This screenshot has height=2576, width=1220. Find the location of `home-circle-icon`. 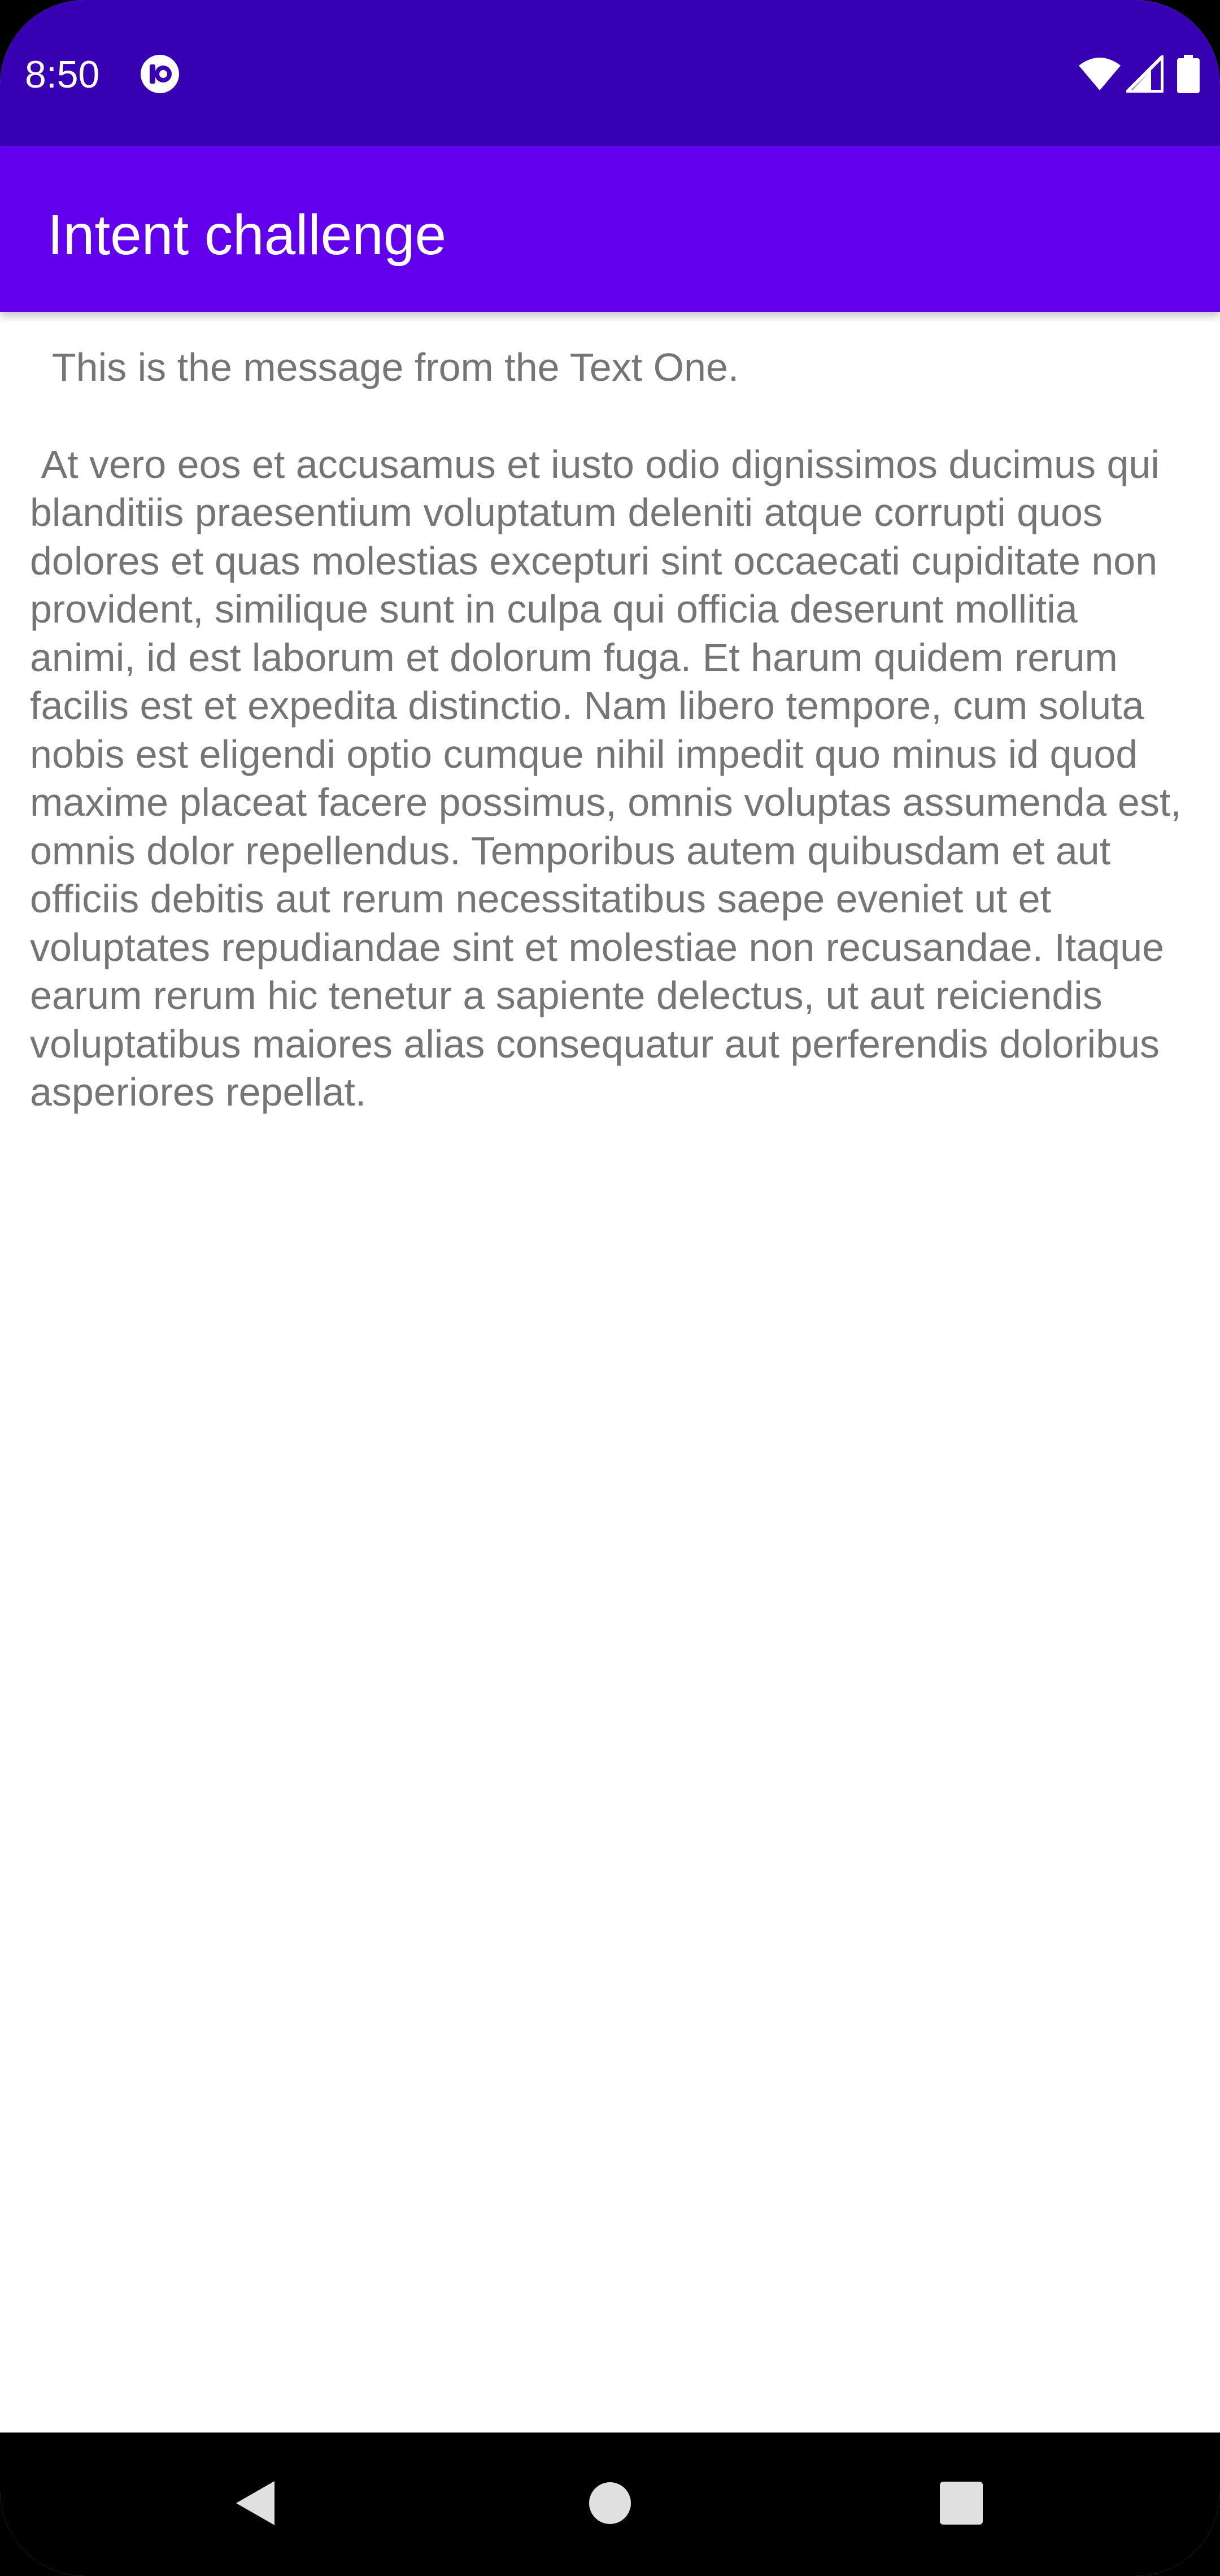

home-circle-icon is located at coordinates (610, 2504).